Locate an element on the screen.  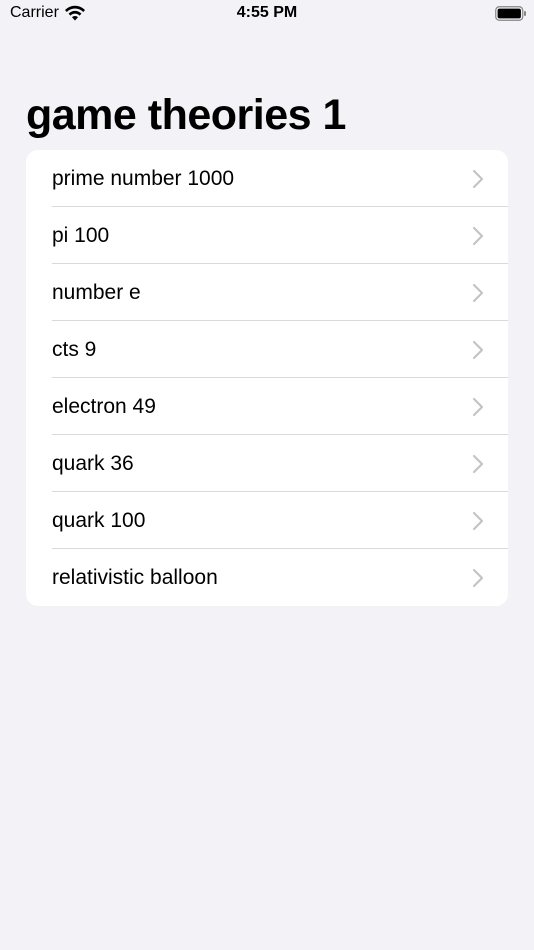
list-item-label: quark 100 is located at coordinates (99, 520).